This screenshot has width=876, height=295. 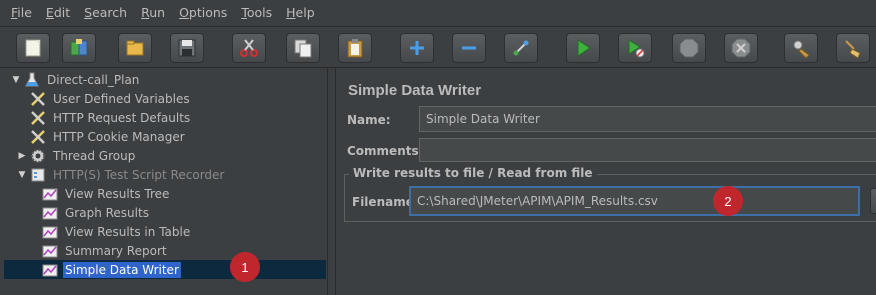 I want to click on open-button, so click(x=135, y=48).